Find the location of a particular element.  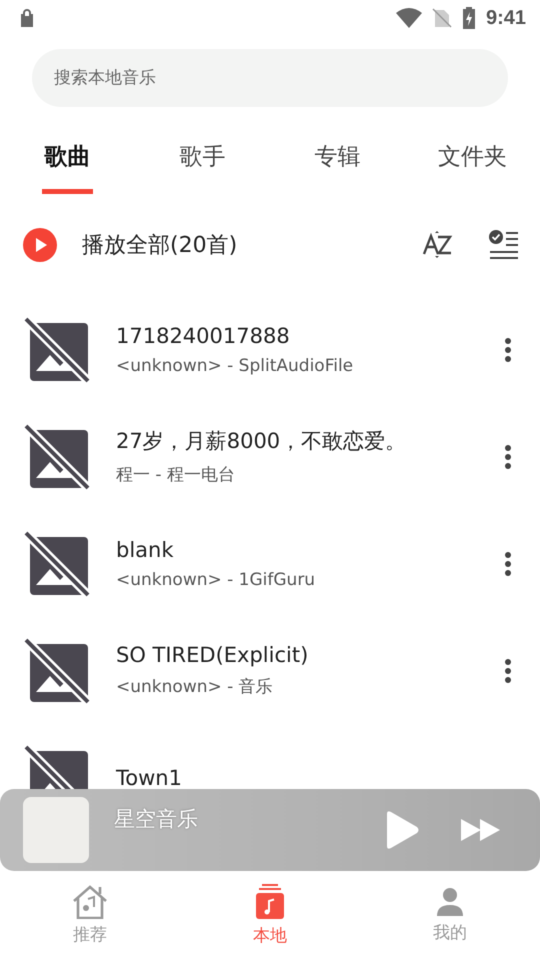

now-playing-title: 星空音乐 is located at coordinates (156, 819).